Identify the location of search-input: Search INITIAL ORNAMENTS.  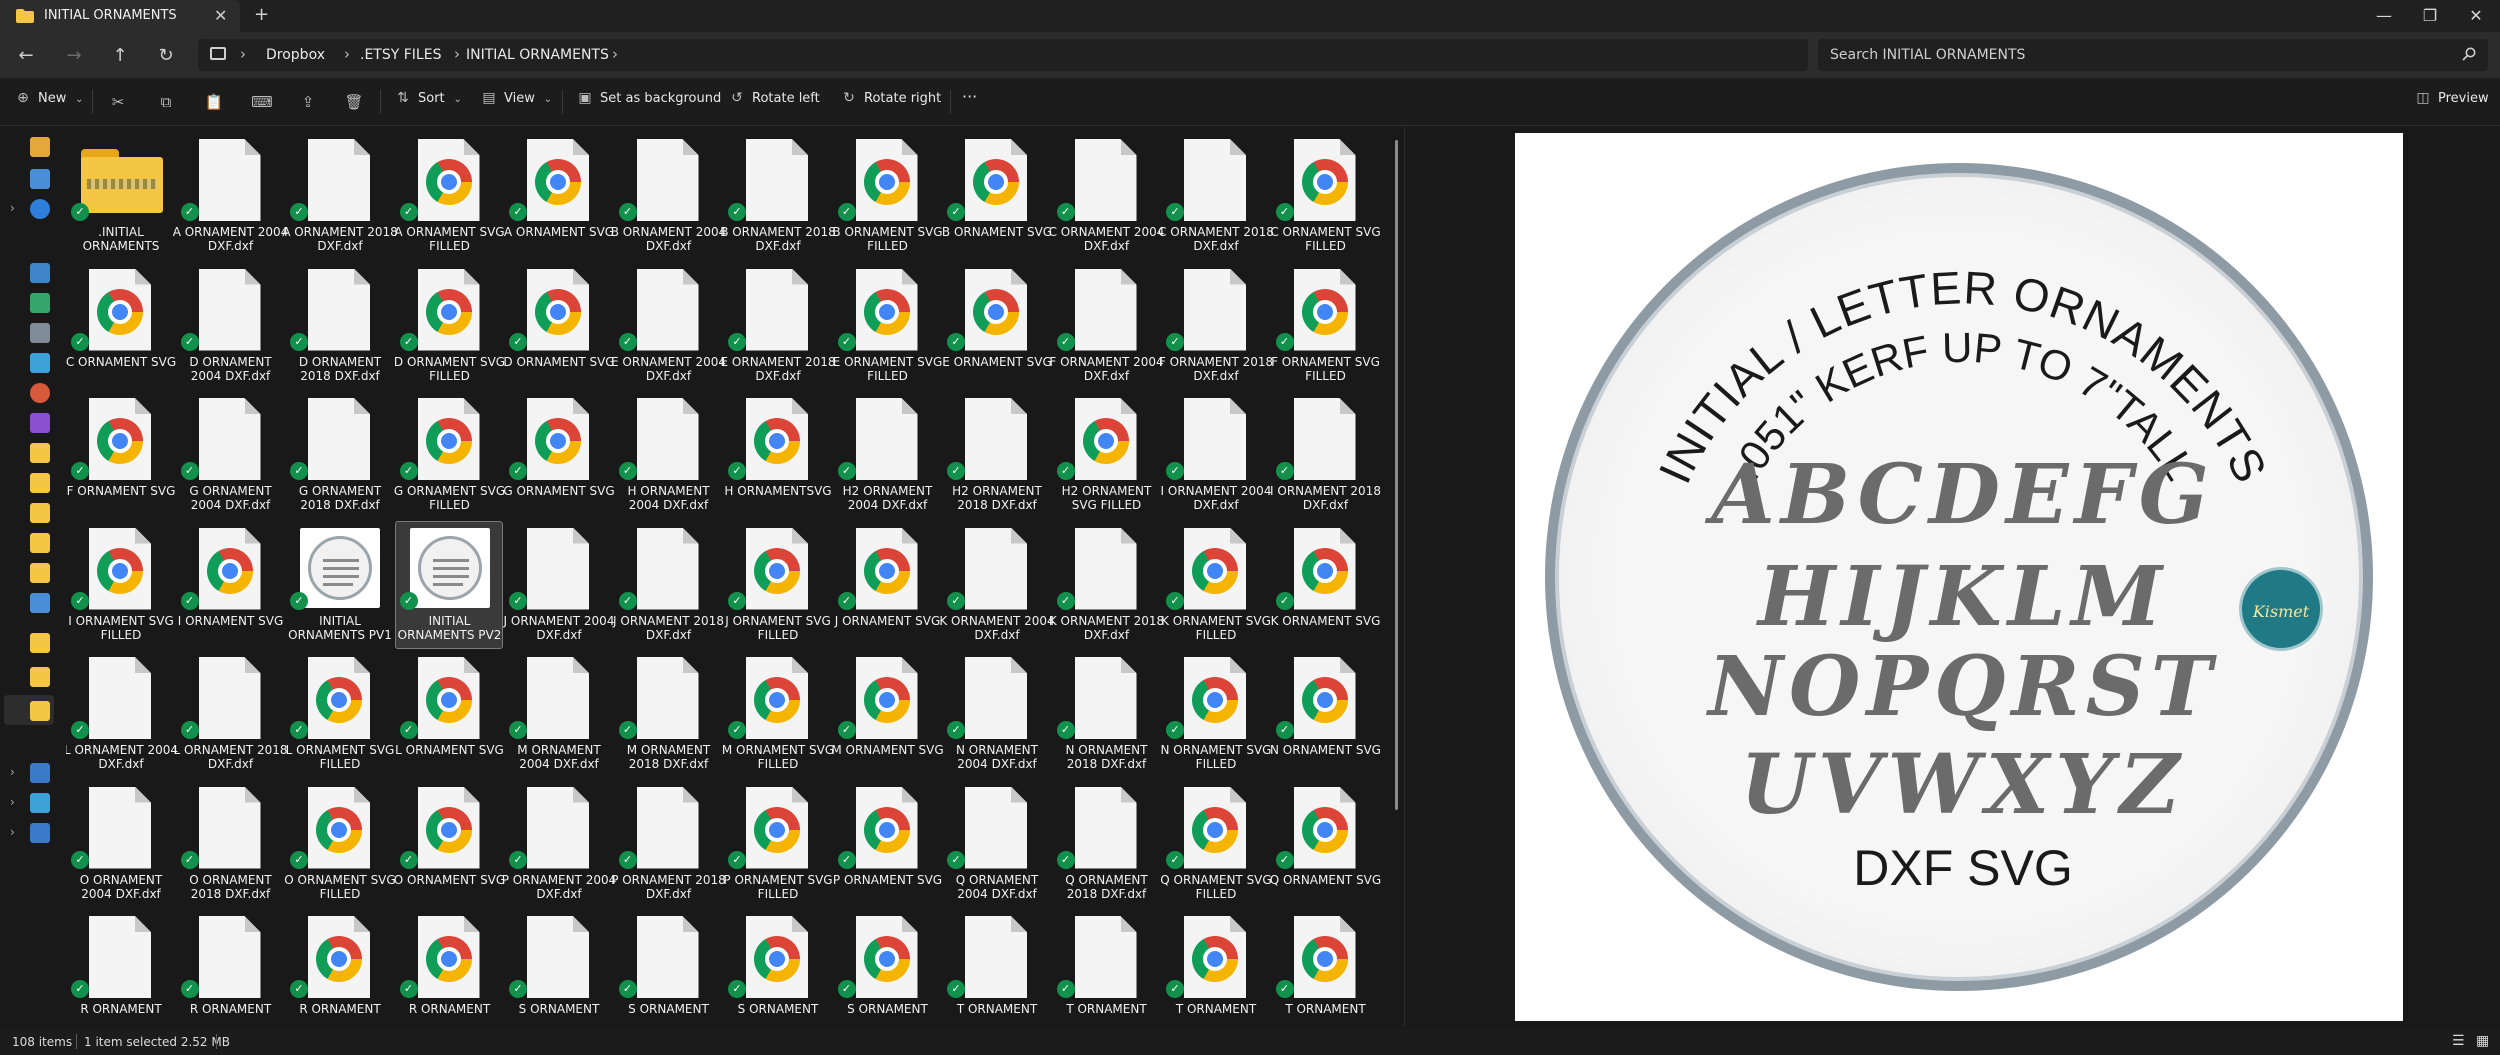
(2153, 55).